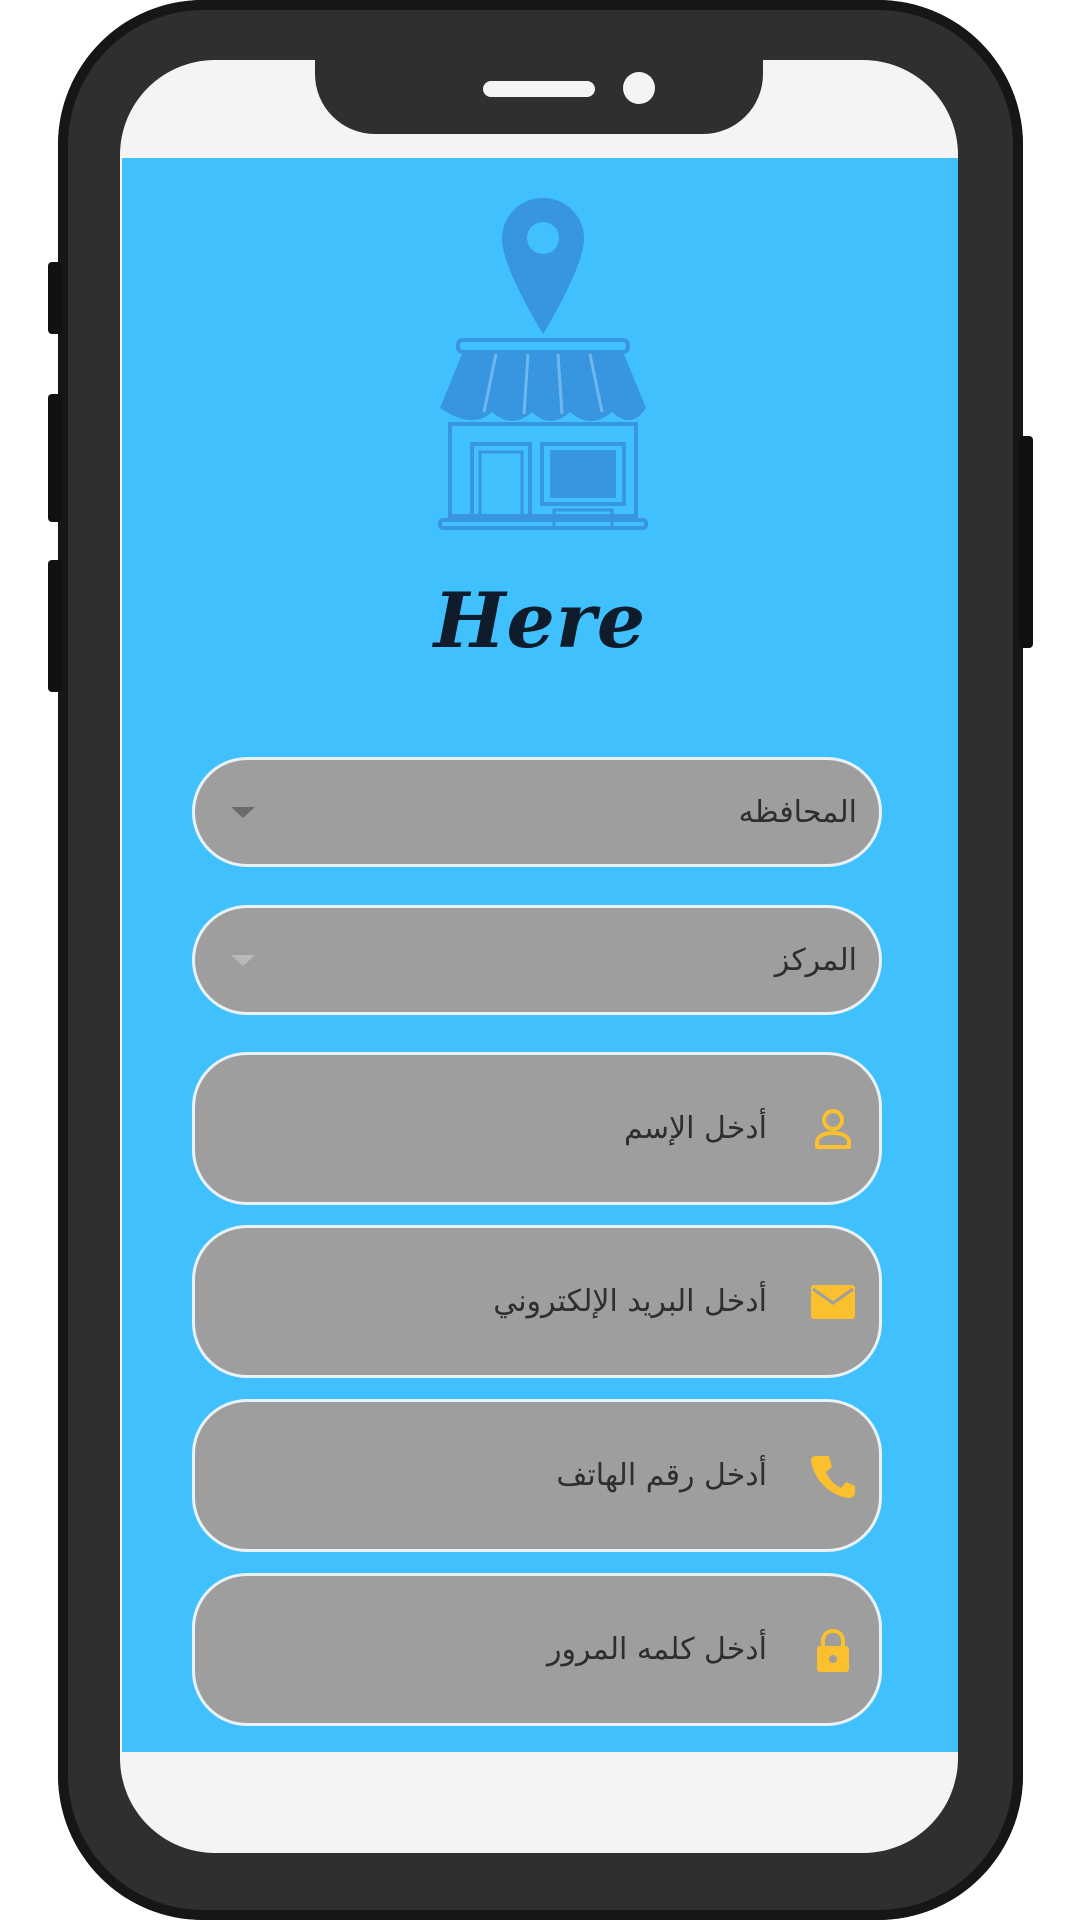 Image resolution: width=1080 pixels, height=1920 pixels. Describe the element at coordinates (695, 1128) in the screenshot. I see `name-placeholder: أدخل الإسم` at that location.